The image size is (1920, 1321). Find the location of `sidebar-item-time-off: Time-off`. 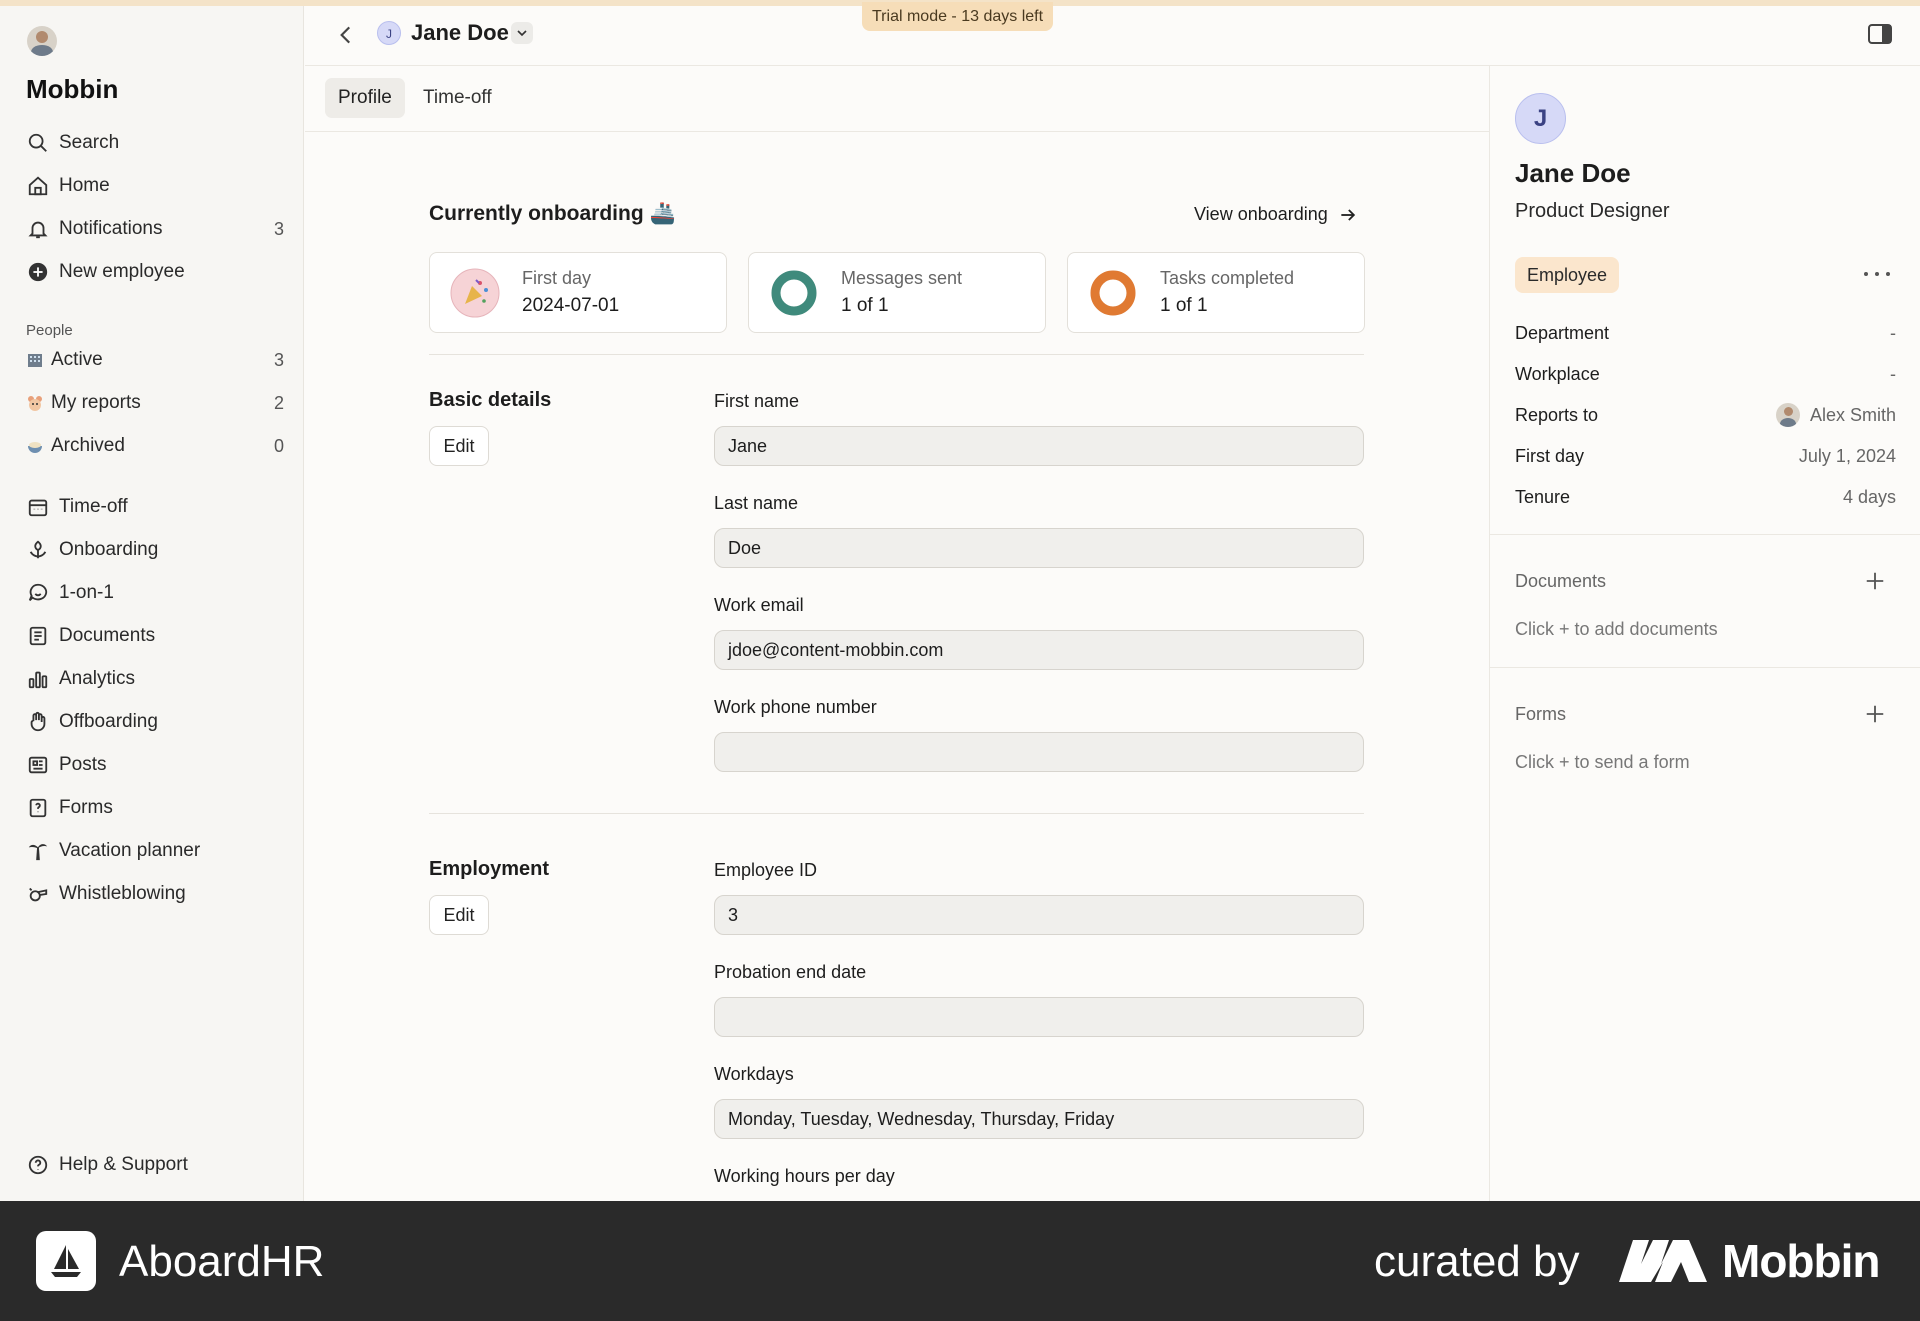

sidebar-item-time-off: Time-off is located at coordinates (155, 507).